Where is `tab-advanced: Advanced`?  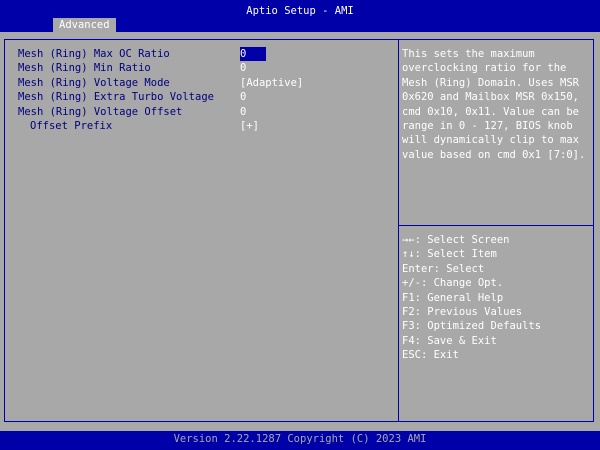 tab-advanced: Advanced is located at coordinates (84, 25).